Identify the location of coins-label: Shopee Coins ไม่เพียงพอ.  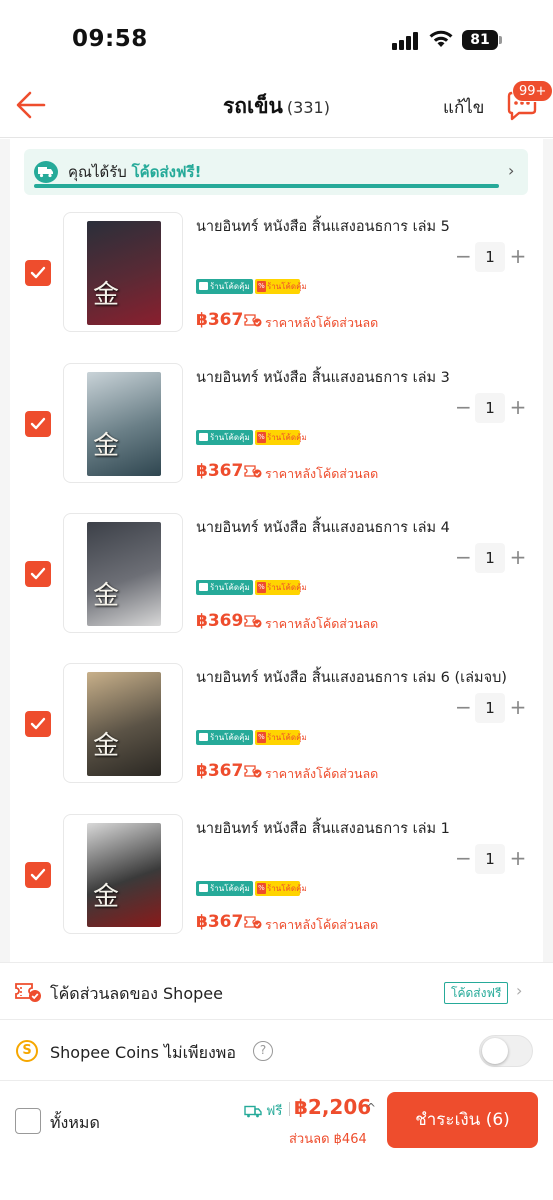
(143, 1052).